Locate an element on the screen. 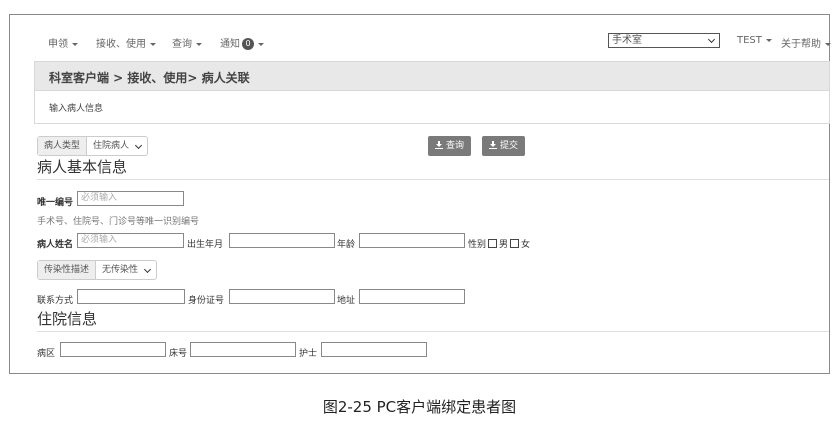 Image resolution: width=839 pixels, height=426 pixels. submit-button: 提交 is located at coordinates (504, 146).